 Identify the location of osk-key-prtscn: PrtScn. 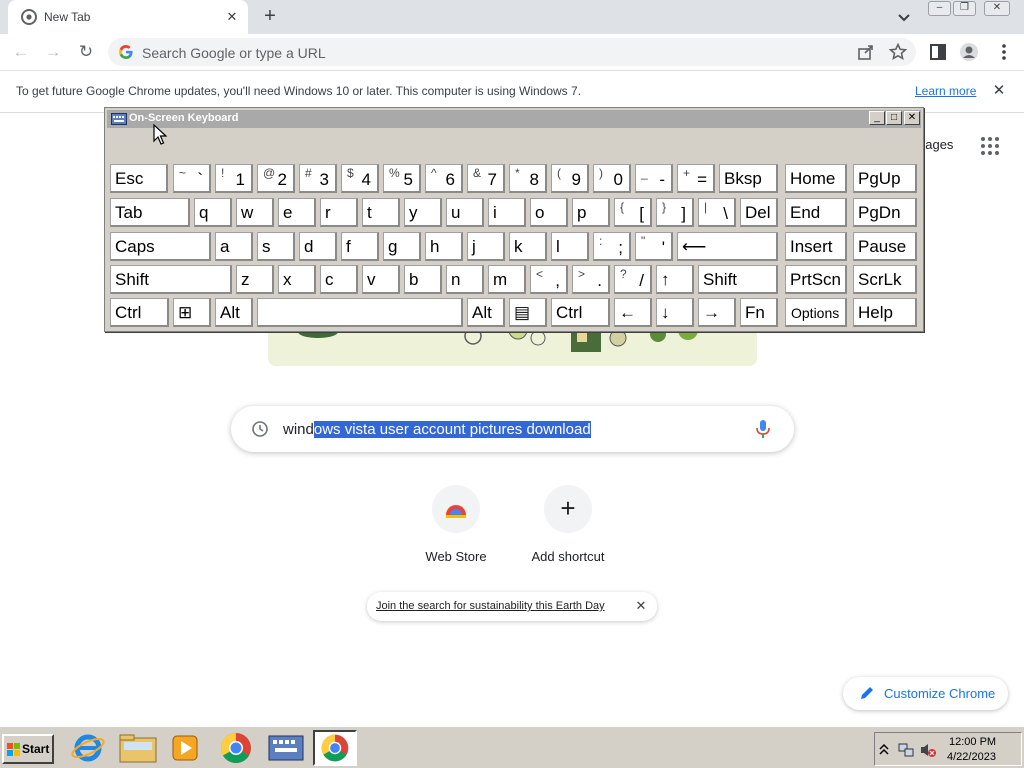
(816, 279).